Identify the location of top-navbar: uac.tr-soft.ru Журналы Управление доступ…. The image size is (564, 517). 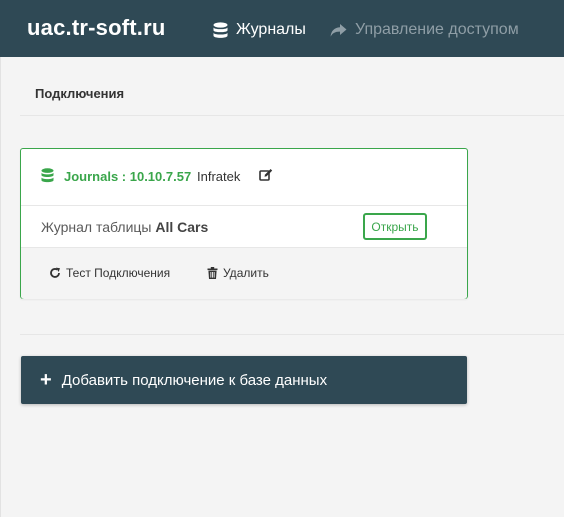
(282, 28).